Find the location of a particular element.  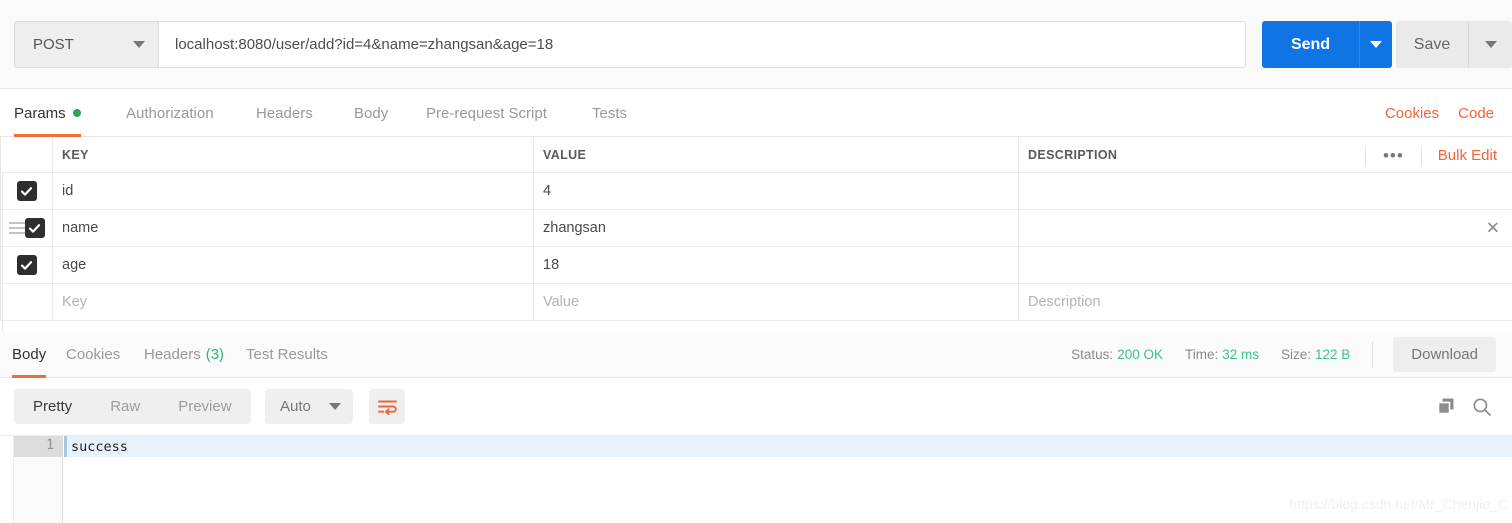

code-gutter-active-line is located at coordinates (38, 446).